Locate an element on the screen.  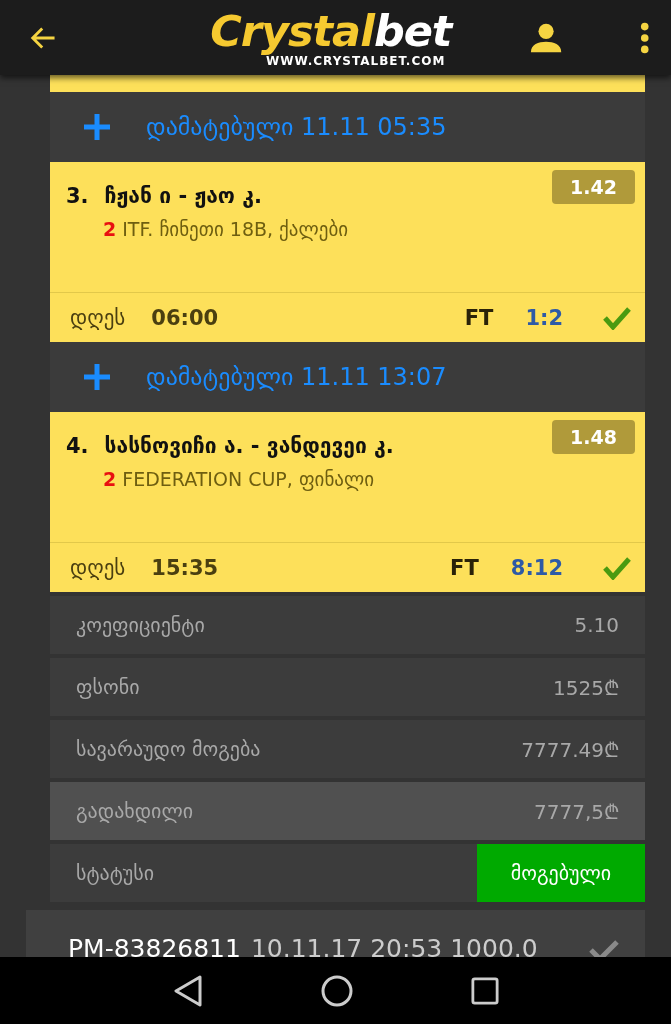
back-icon is located at coordinates (187, 990).